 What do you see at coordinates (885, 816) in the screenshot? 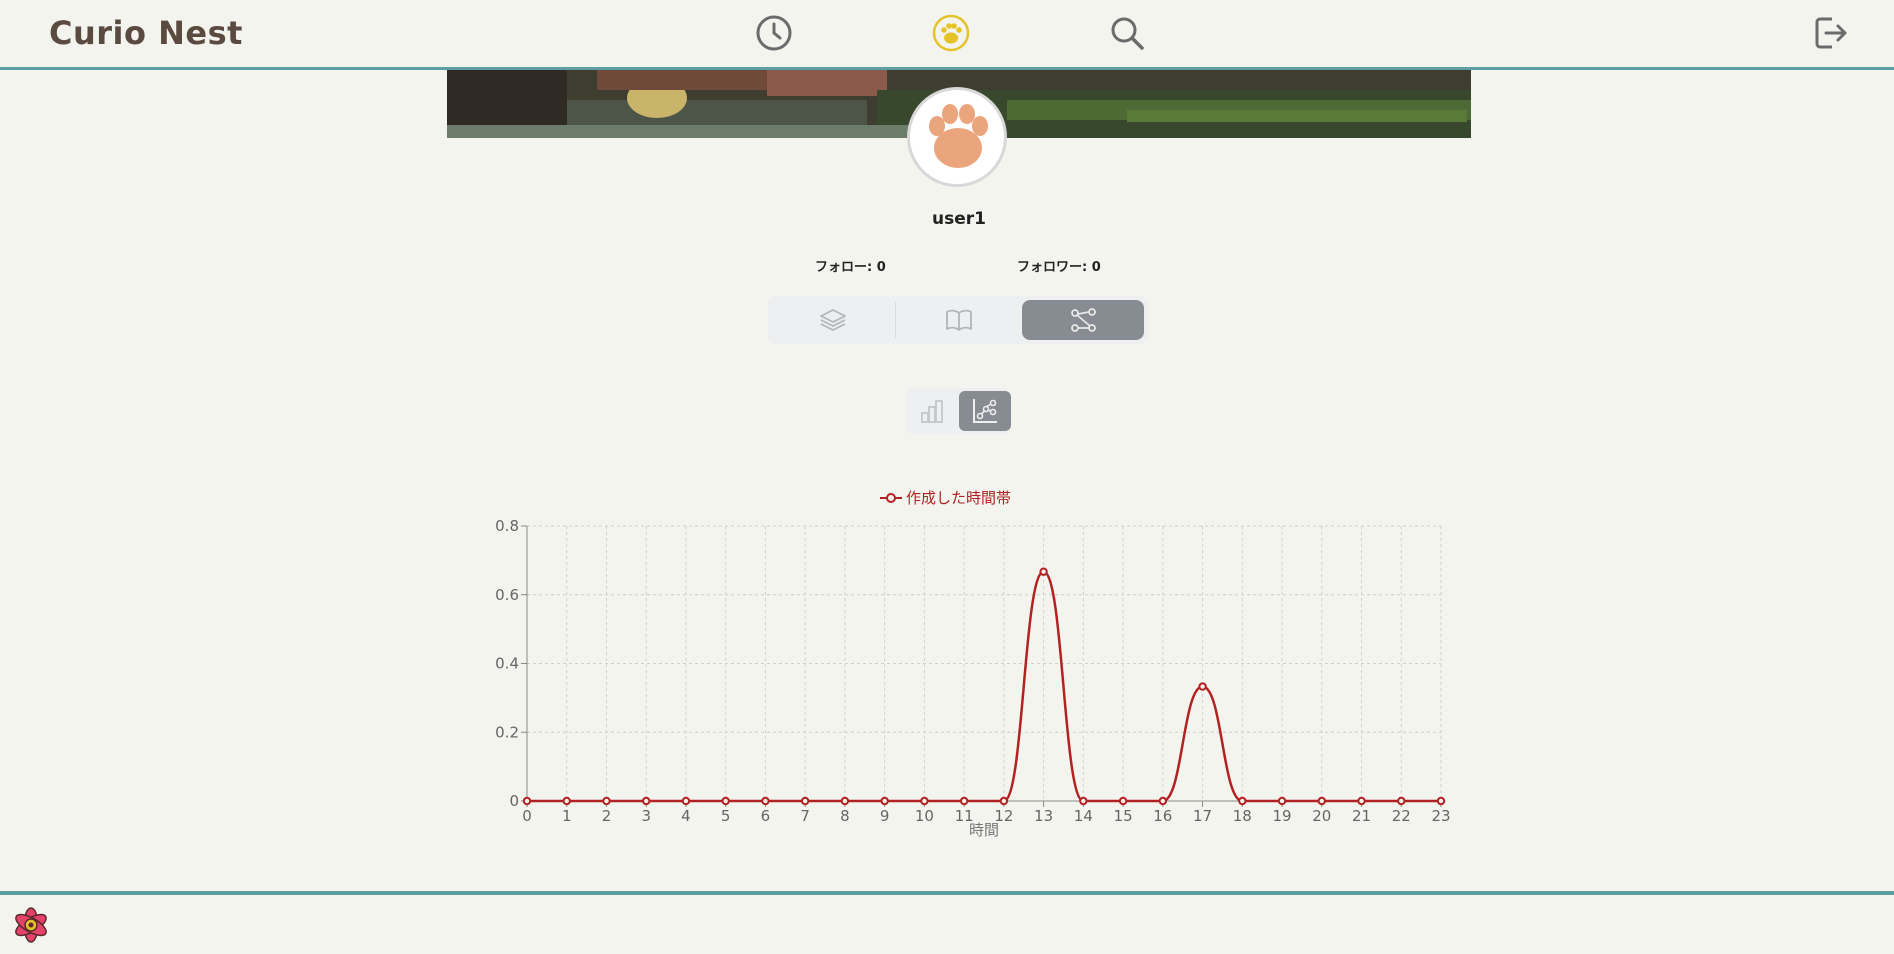
I see `x-tick-label: 9` at bounding box center [885, 816].